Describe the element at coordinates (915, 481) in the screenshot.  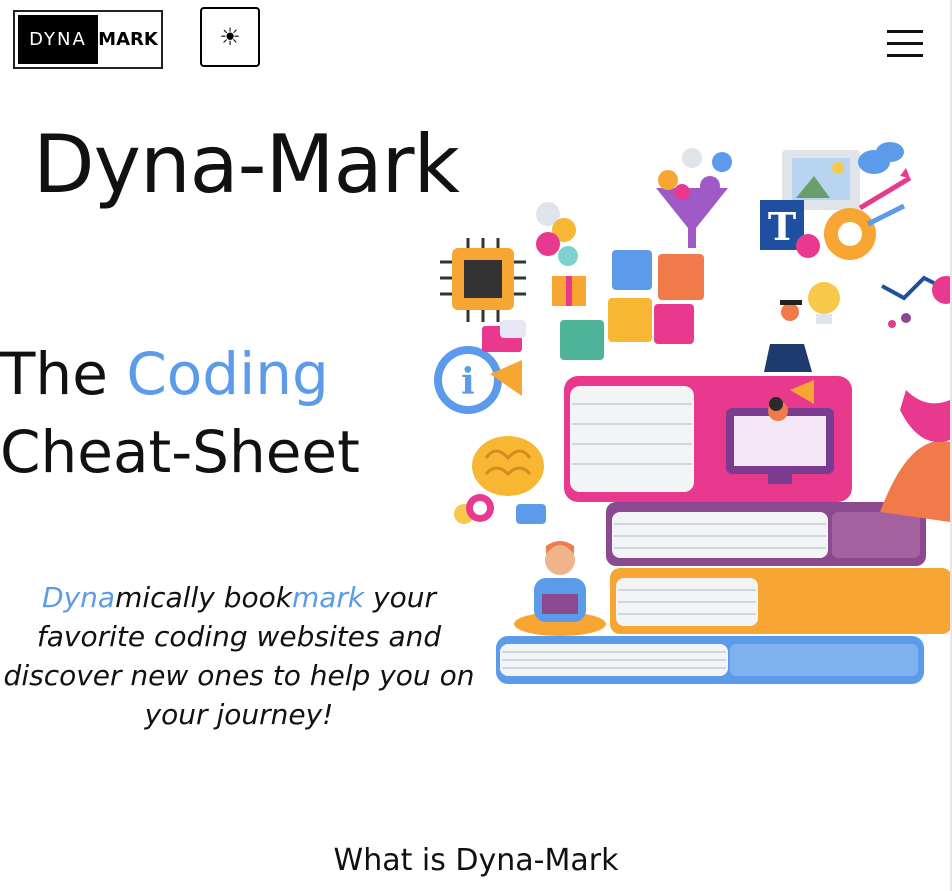
I see `jumping-person` at that location.